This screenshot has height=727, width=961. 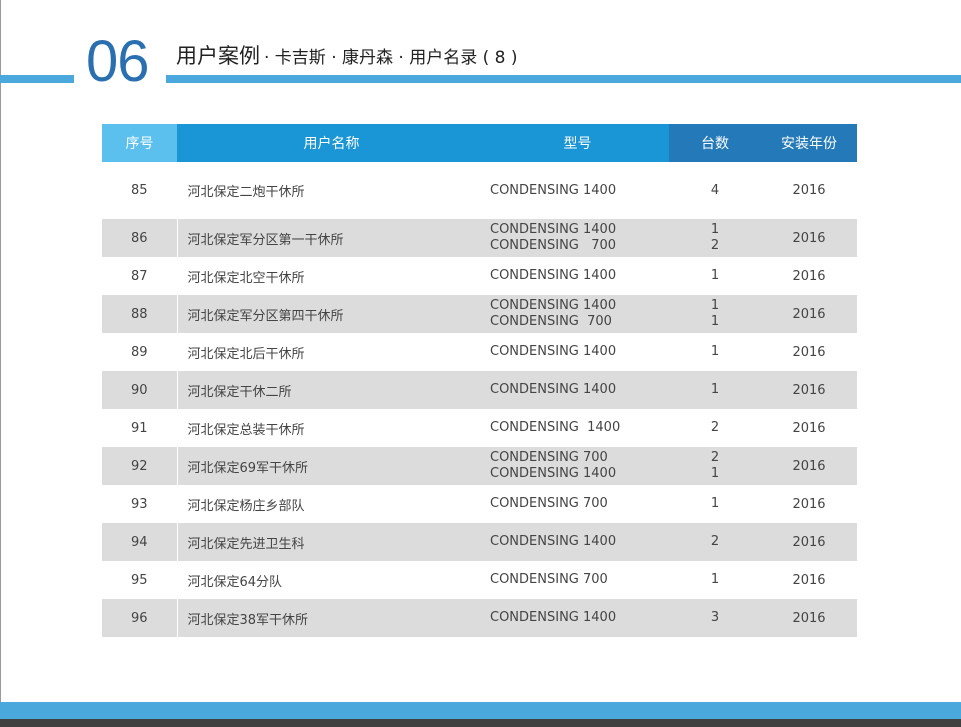 What do you see at coordinates (563, 79) in the screenshot?
I see `header-accent-bar-right` at bounding box center [563, 79].